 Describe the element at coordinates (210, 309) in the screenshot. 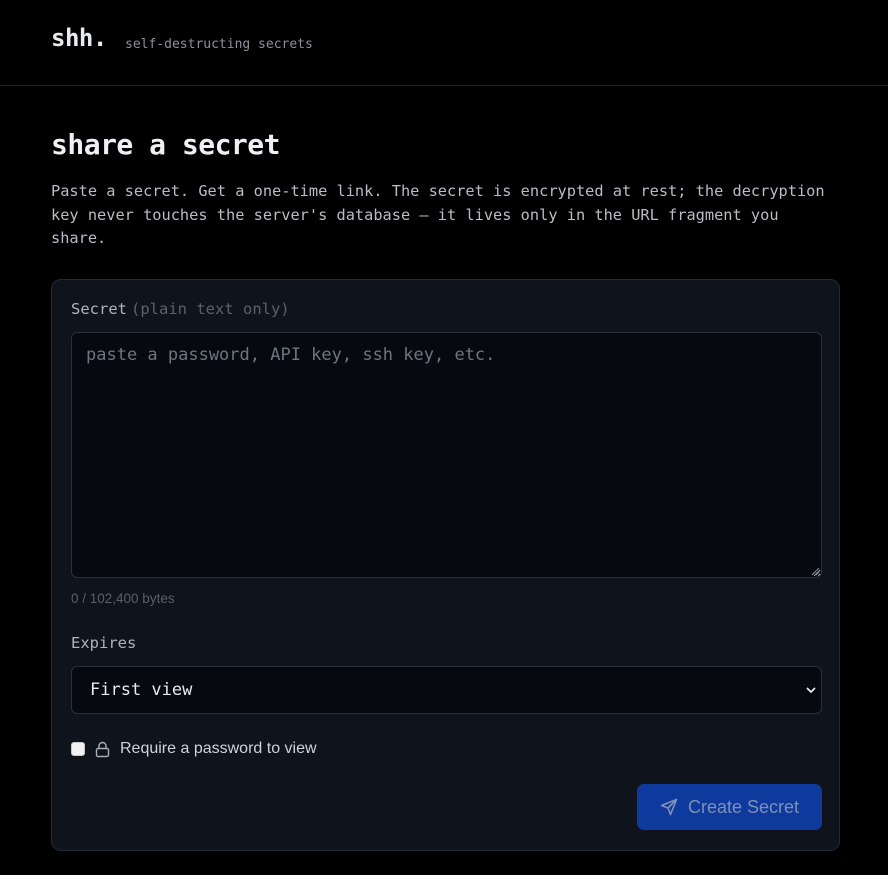

I see `secret-hint: (plain text only)` at that location.